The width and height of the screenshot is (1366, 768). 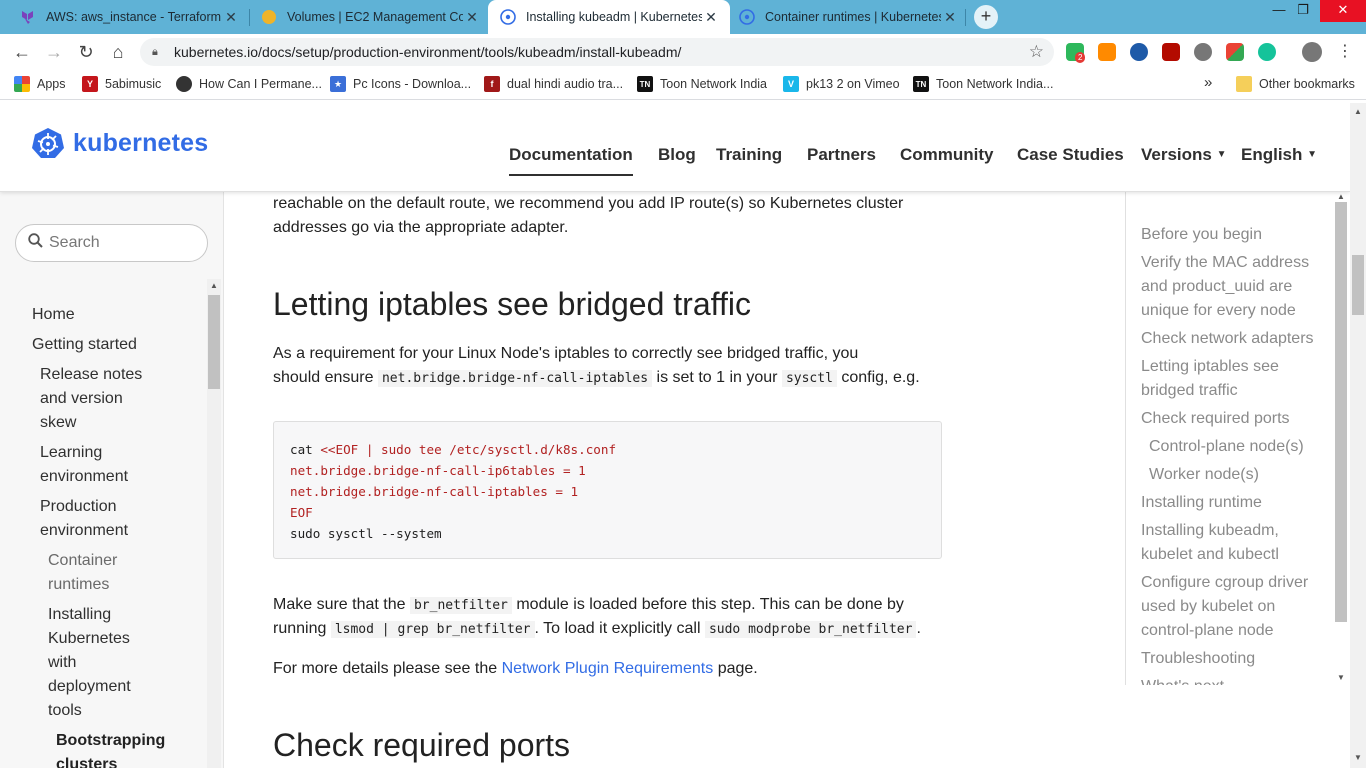 I want to click on nav-community: Community, so click(x=947, y=155).